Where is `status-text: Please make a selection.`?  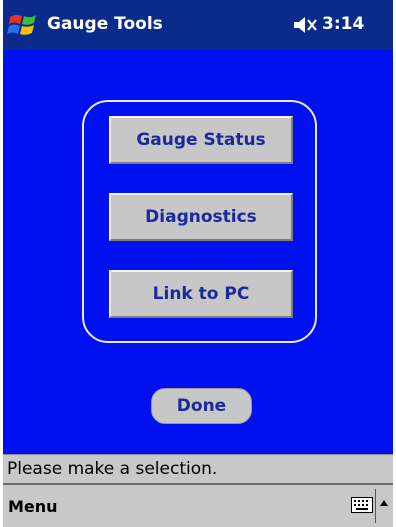 status-text: Please make a selection. is located at coordinates (112, 469).